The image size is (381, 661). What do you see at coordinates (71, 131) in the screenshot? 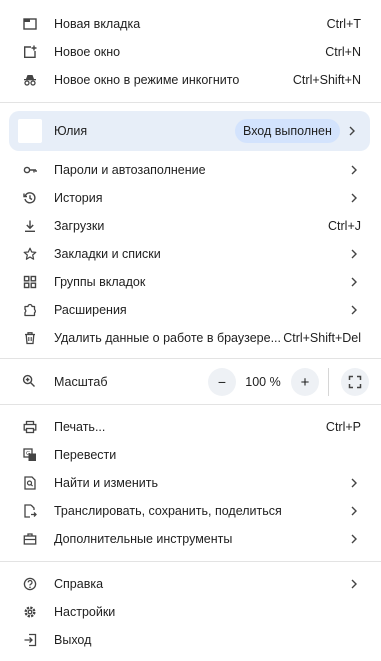
I see `profile-name: Юлия` at bounding box center [71, 131].